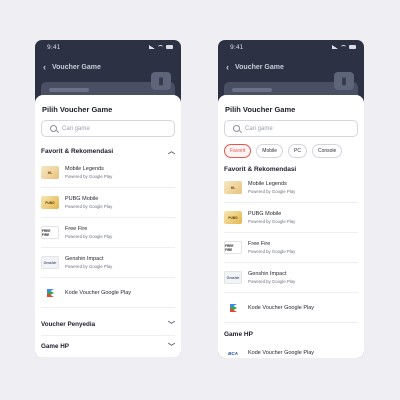 The image size is (400, 400). What do you see at coordinates (291, 334) in the screenshot?
I see `game-hp-section-header: Game HP` at bounding box center [291, 334].